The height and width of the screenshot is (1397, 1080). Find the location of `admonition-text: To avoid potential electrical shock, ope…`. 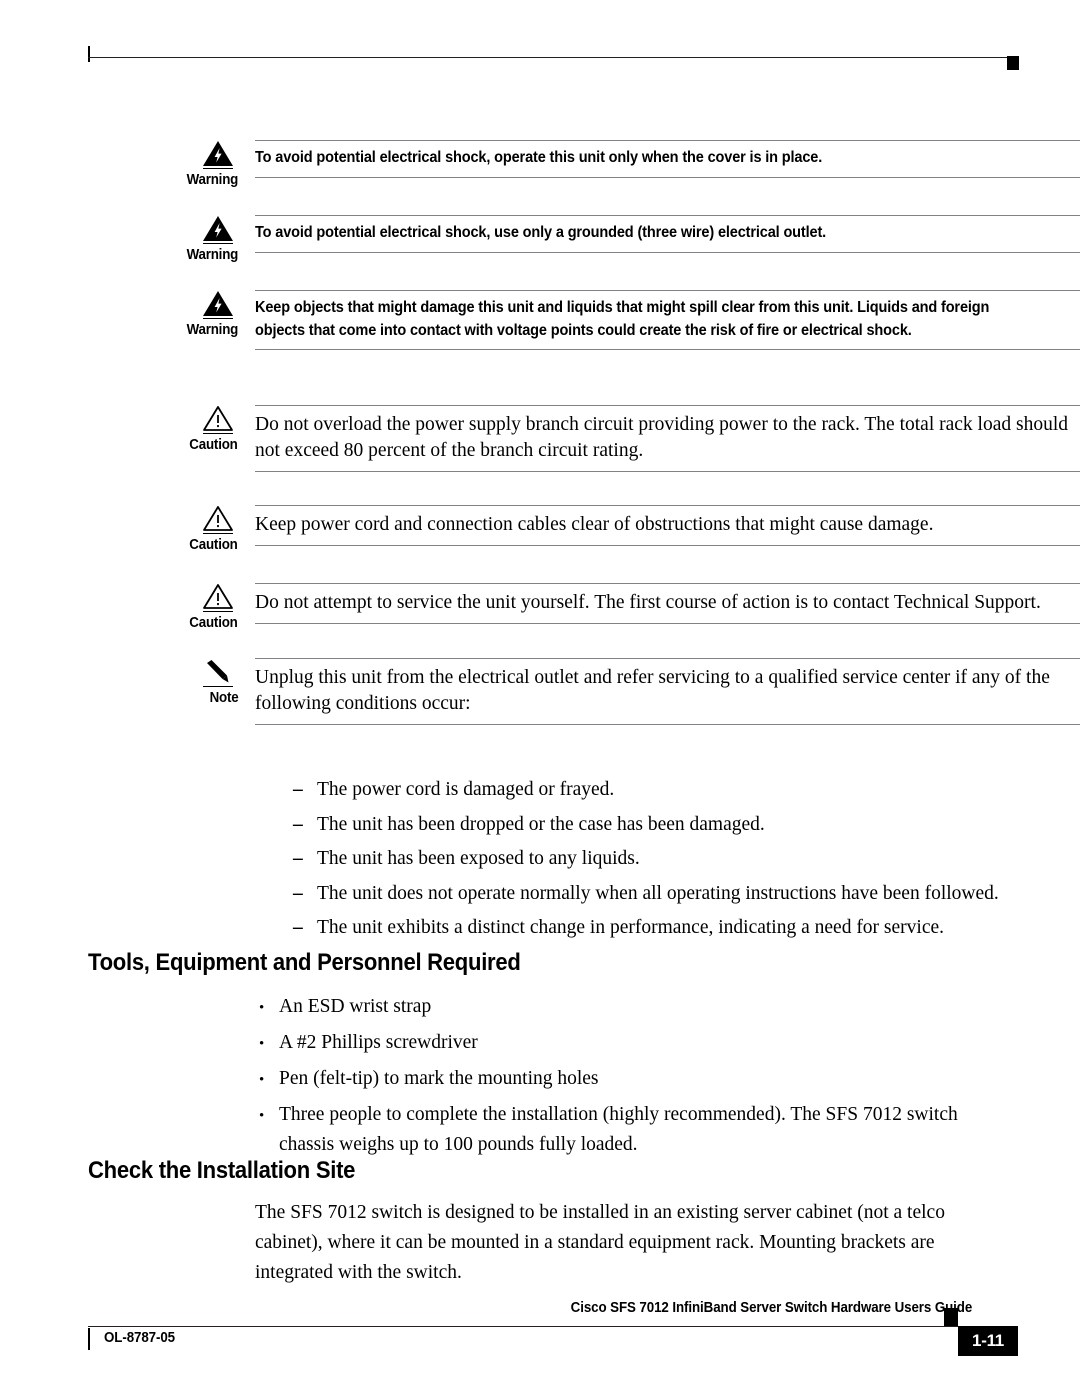

admonition-text: To avoid potential electrical shock, ope… is located at coordinates (539, 157).